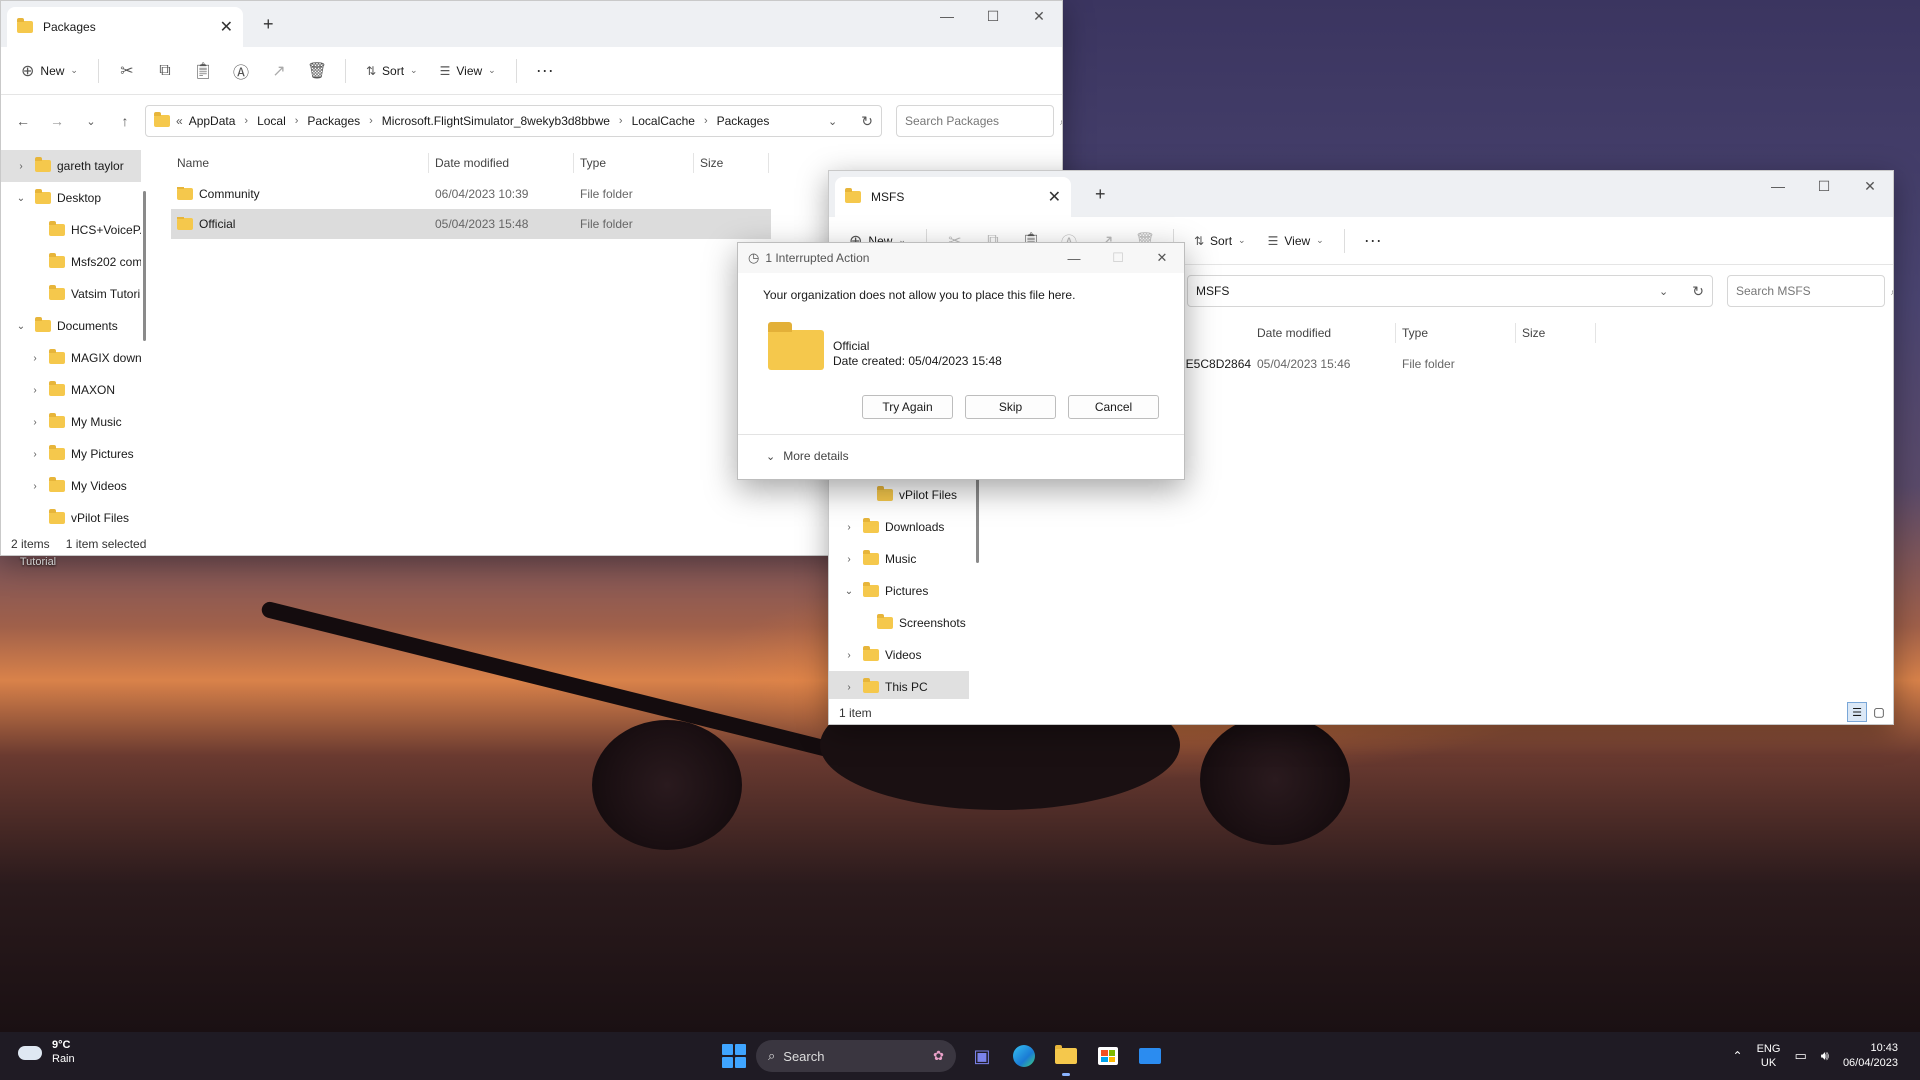 Image resolution: width=1920 pixels, height=1080 pixels. I want to click on tab-packages: Packages ✕, so click(125, 27).